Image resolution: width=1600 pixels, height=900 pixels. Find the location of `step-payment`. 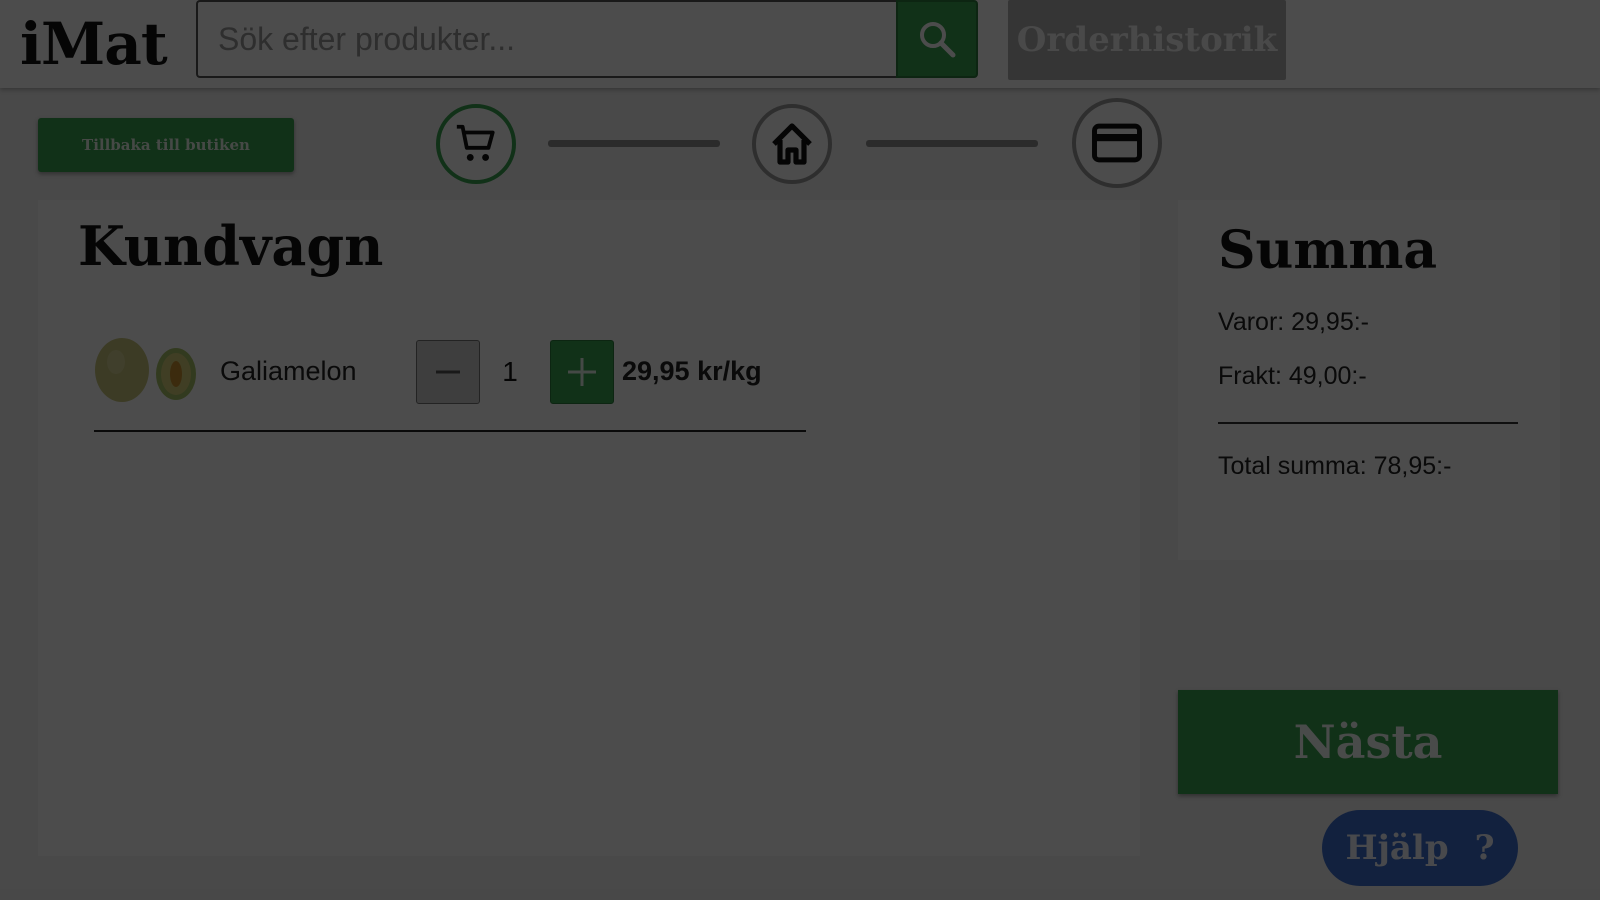

step-payment is located at coordinates (1117, 143).